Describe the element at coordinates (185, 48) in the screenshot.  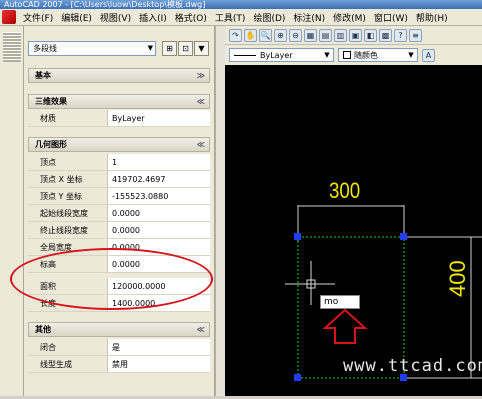
I see `select-objects-icon: ⊡` at that location.